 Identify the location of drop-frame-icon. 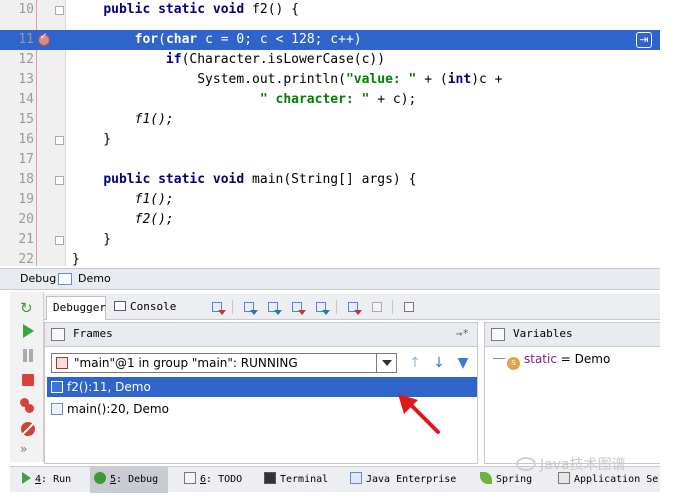
(354, 307).